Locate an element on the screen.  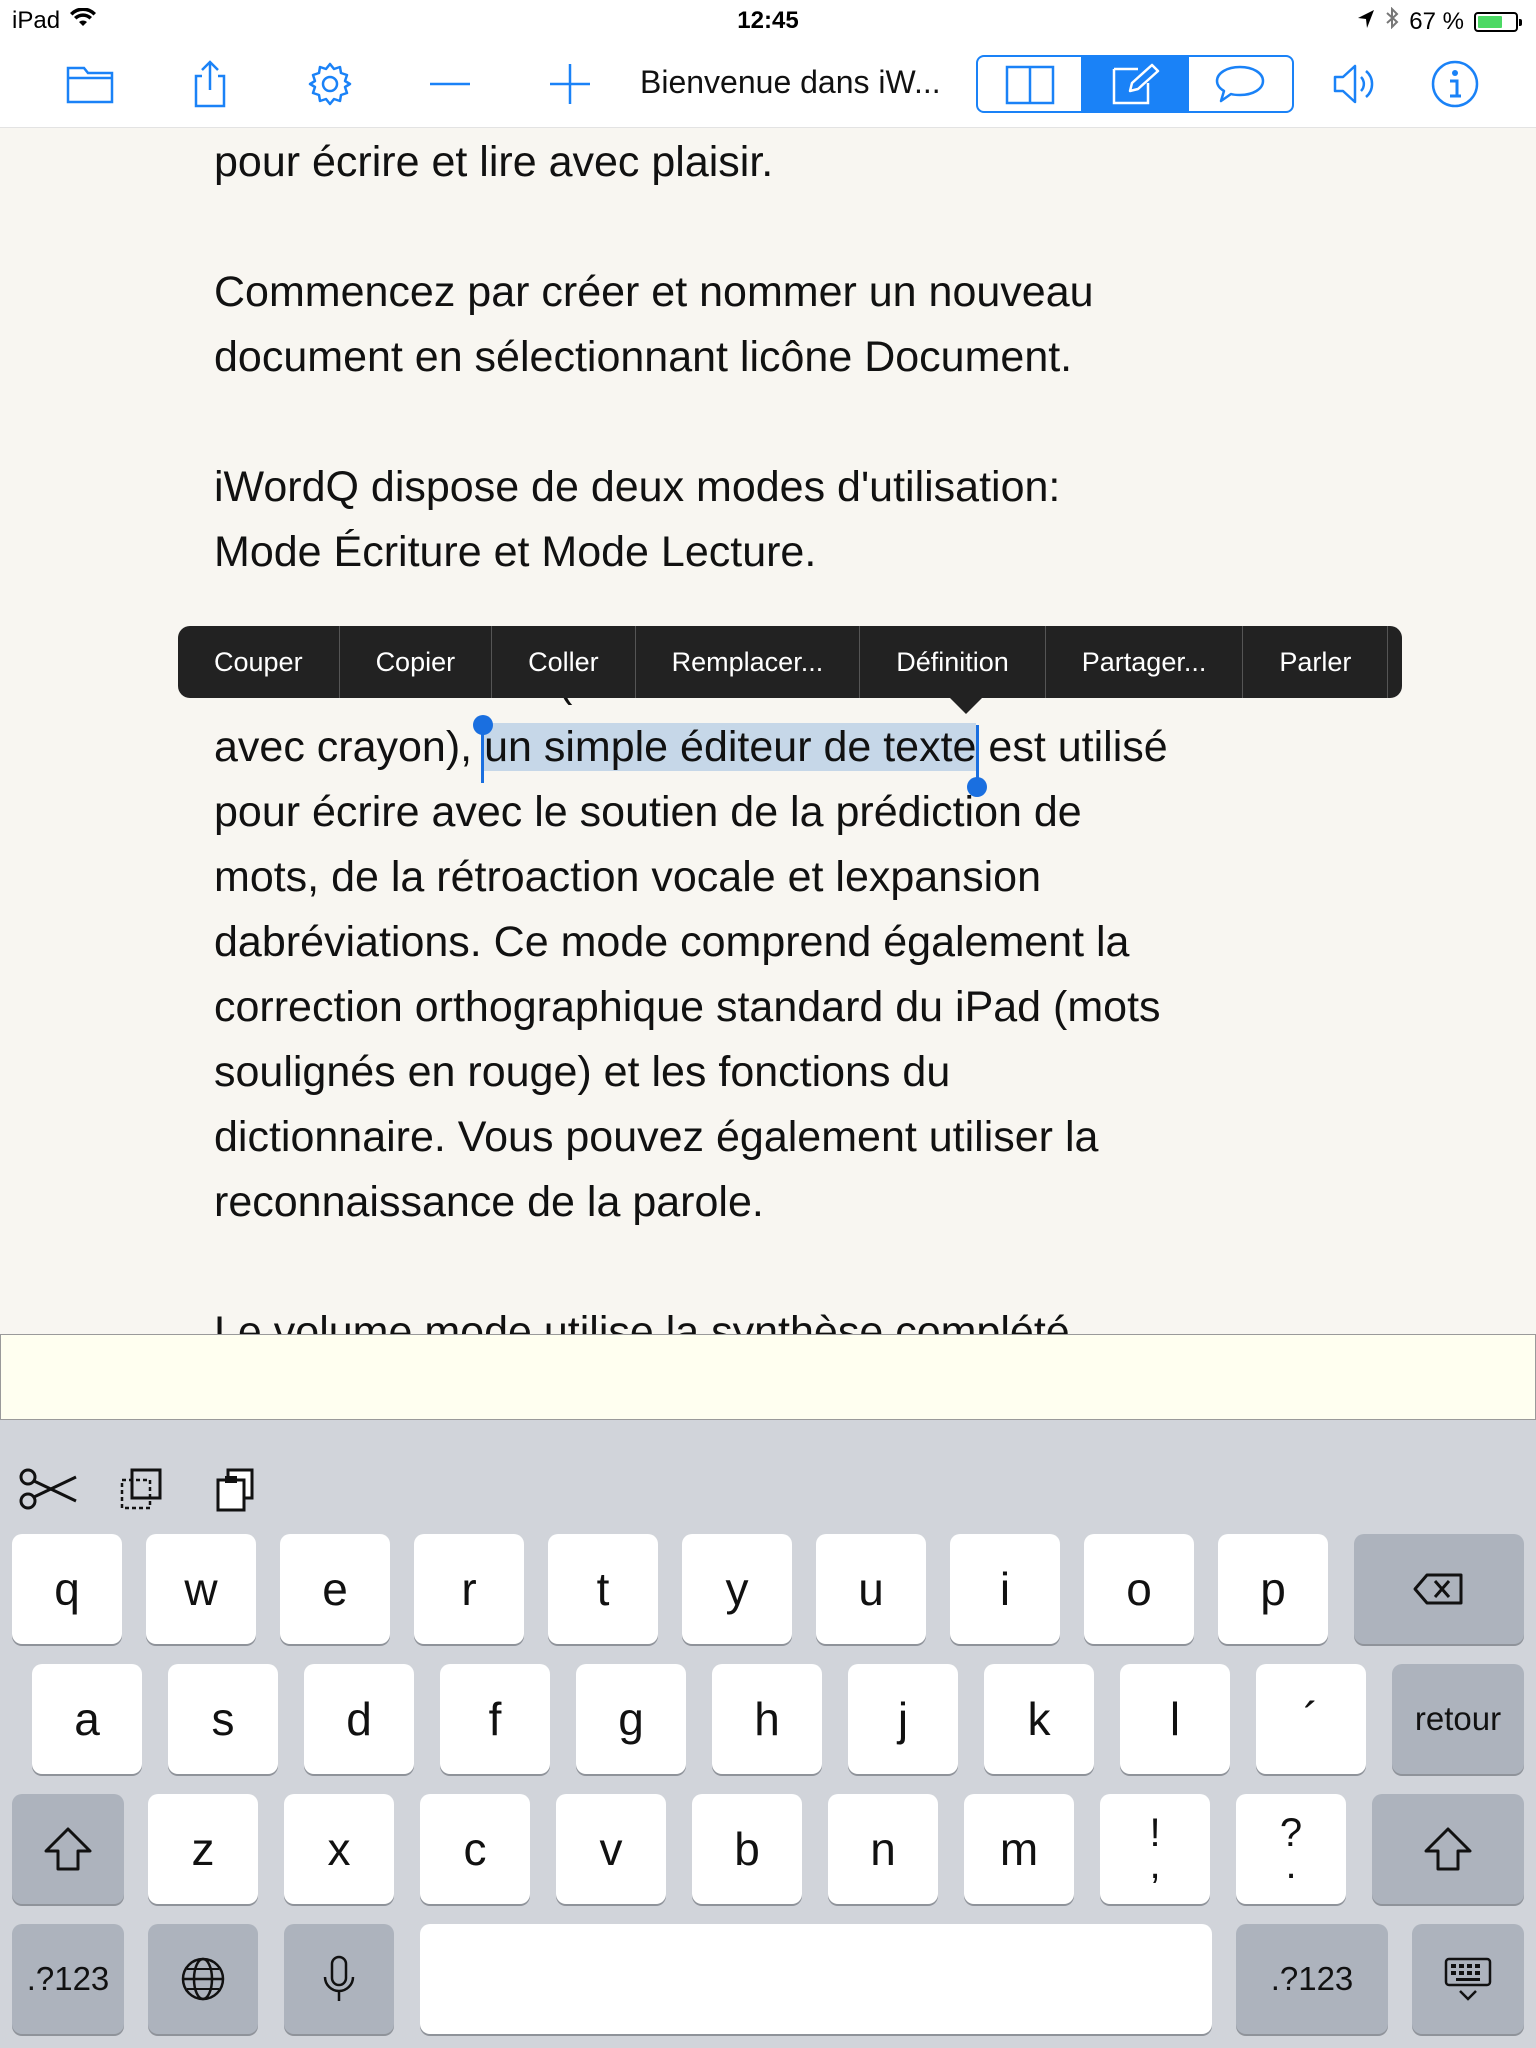
paragraph-1: pour écrire et lire avec plaisir. is located at coordinates (774, 162).